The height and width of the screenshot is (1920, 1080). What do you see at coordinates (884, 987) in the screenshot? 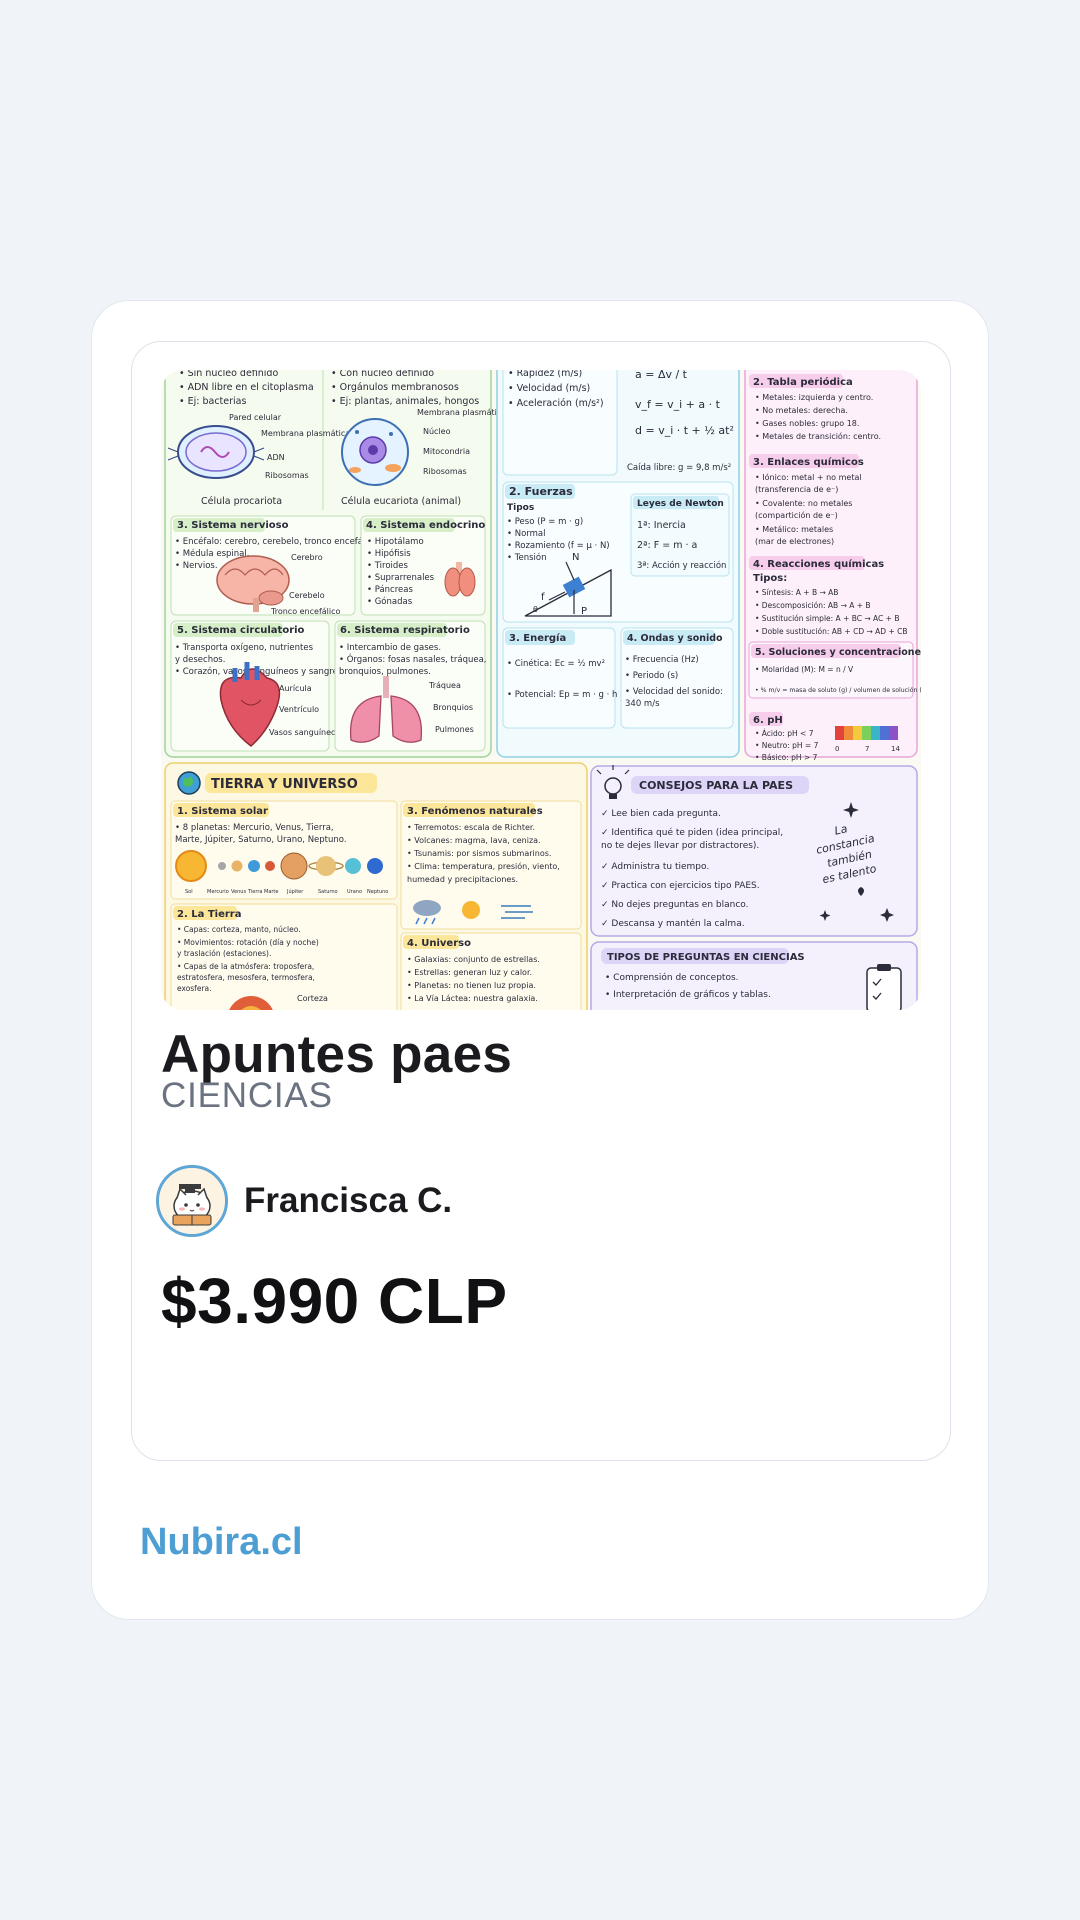
I see `clipboard-icon` at bounding box center [884, 987].